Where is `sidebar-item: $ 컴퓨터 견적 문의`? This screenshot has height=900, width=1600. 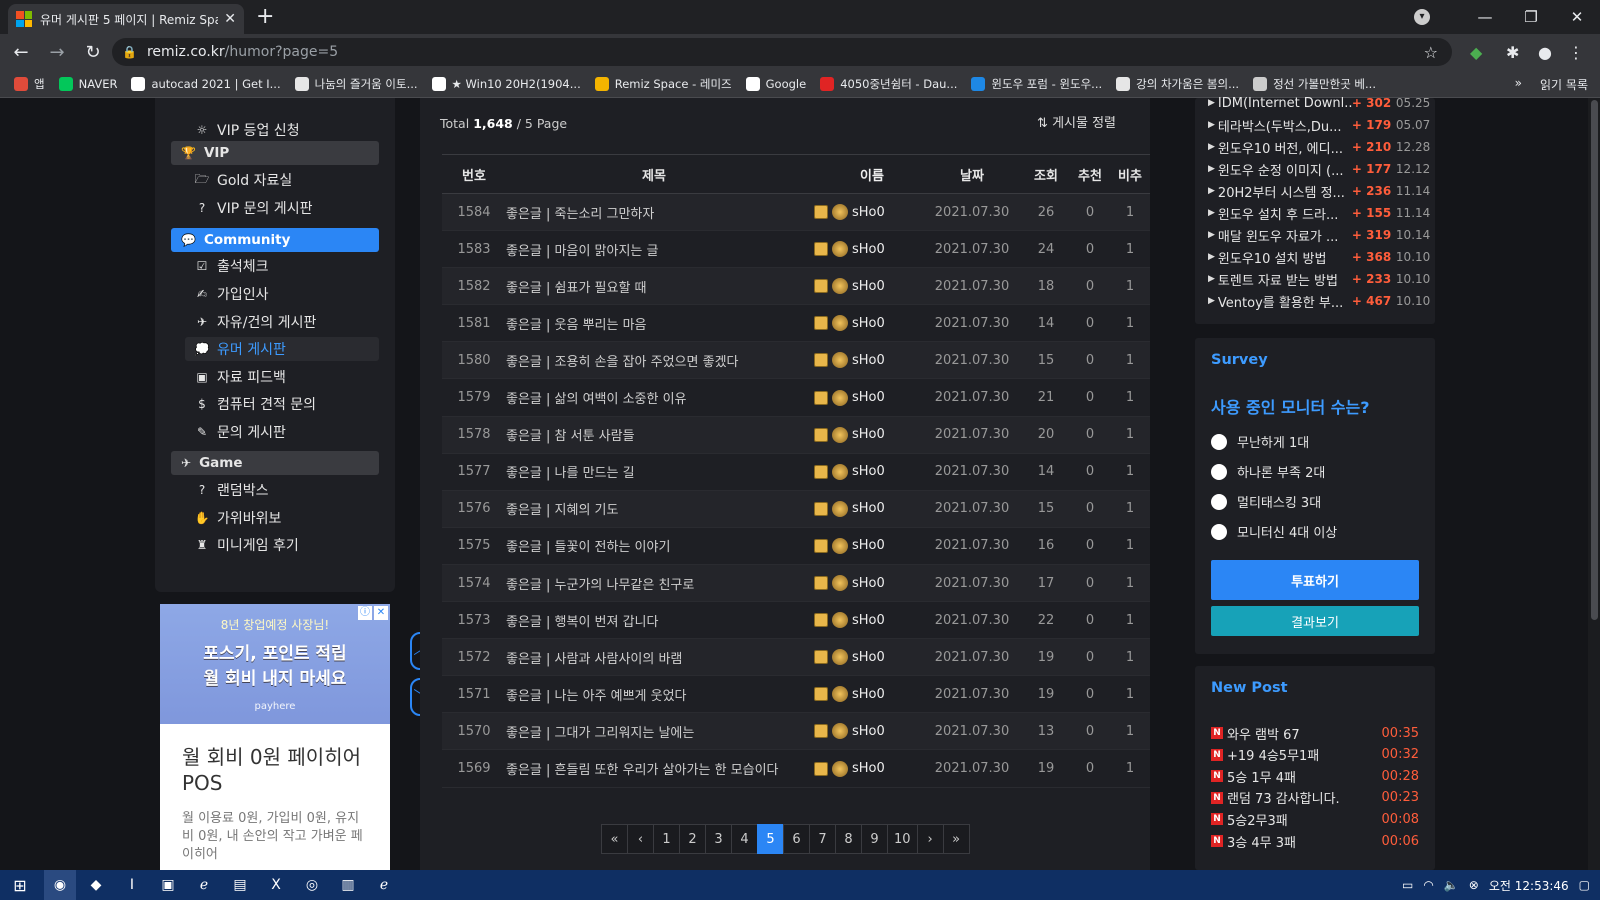
sidebar-item: $ 컴퓨터 견적 문의 is located at coordinates (282, 404).